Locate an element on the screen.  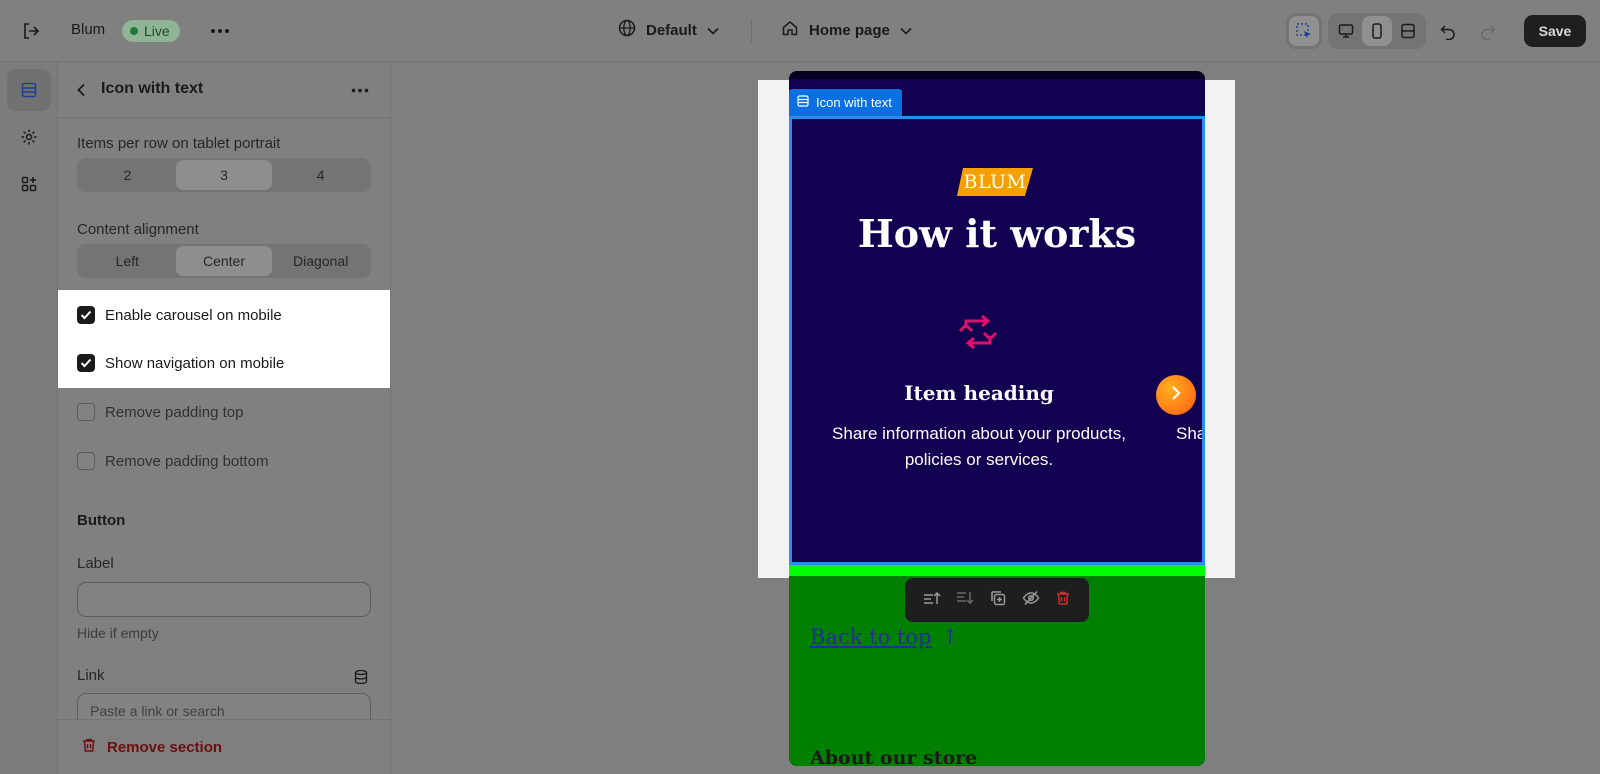
move-up-icon is located at coordinates (932, 600).